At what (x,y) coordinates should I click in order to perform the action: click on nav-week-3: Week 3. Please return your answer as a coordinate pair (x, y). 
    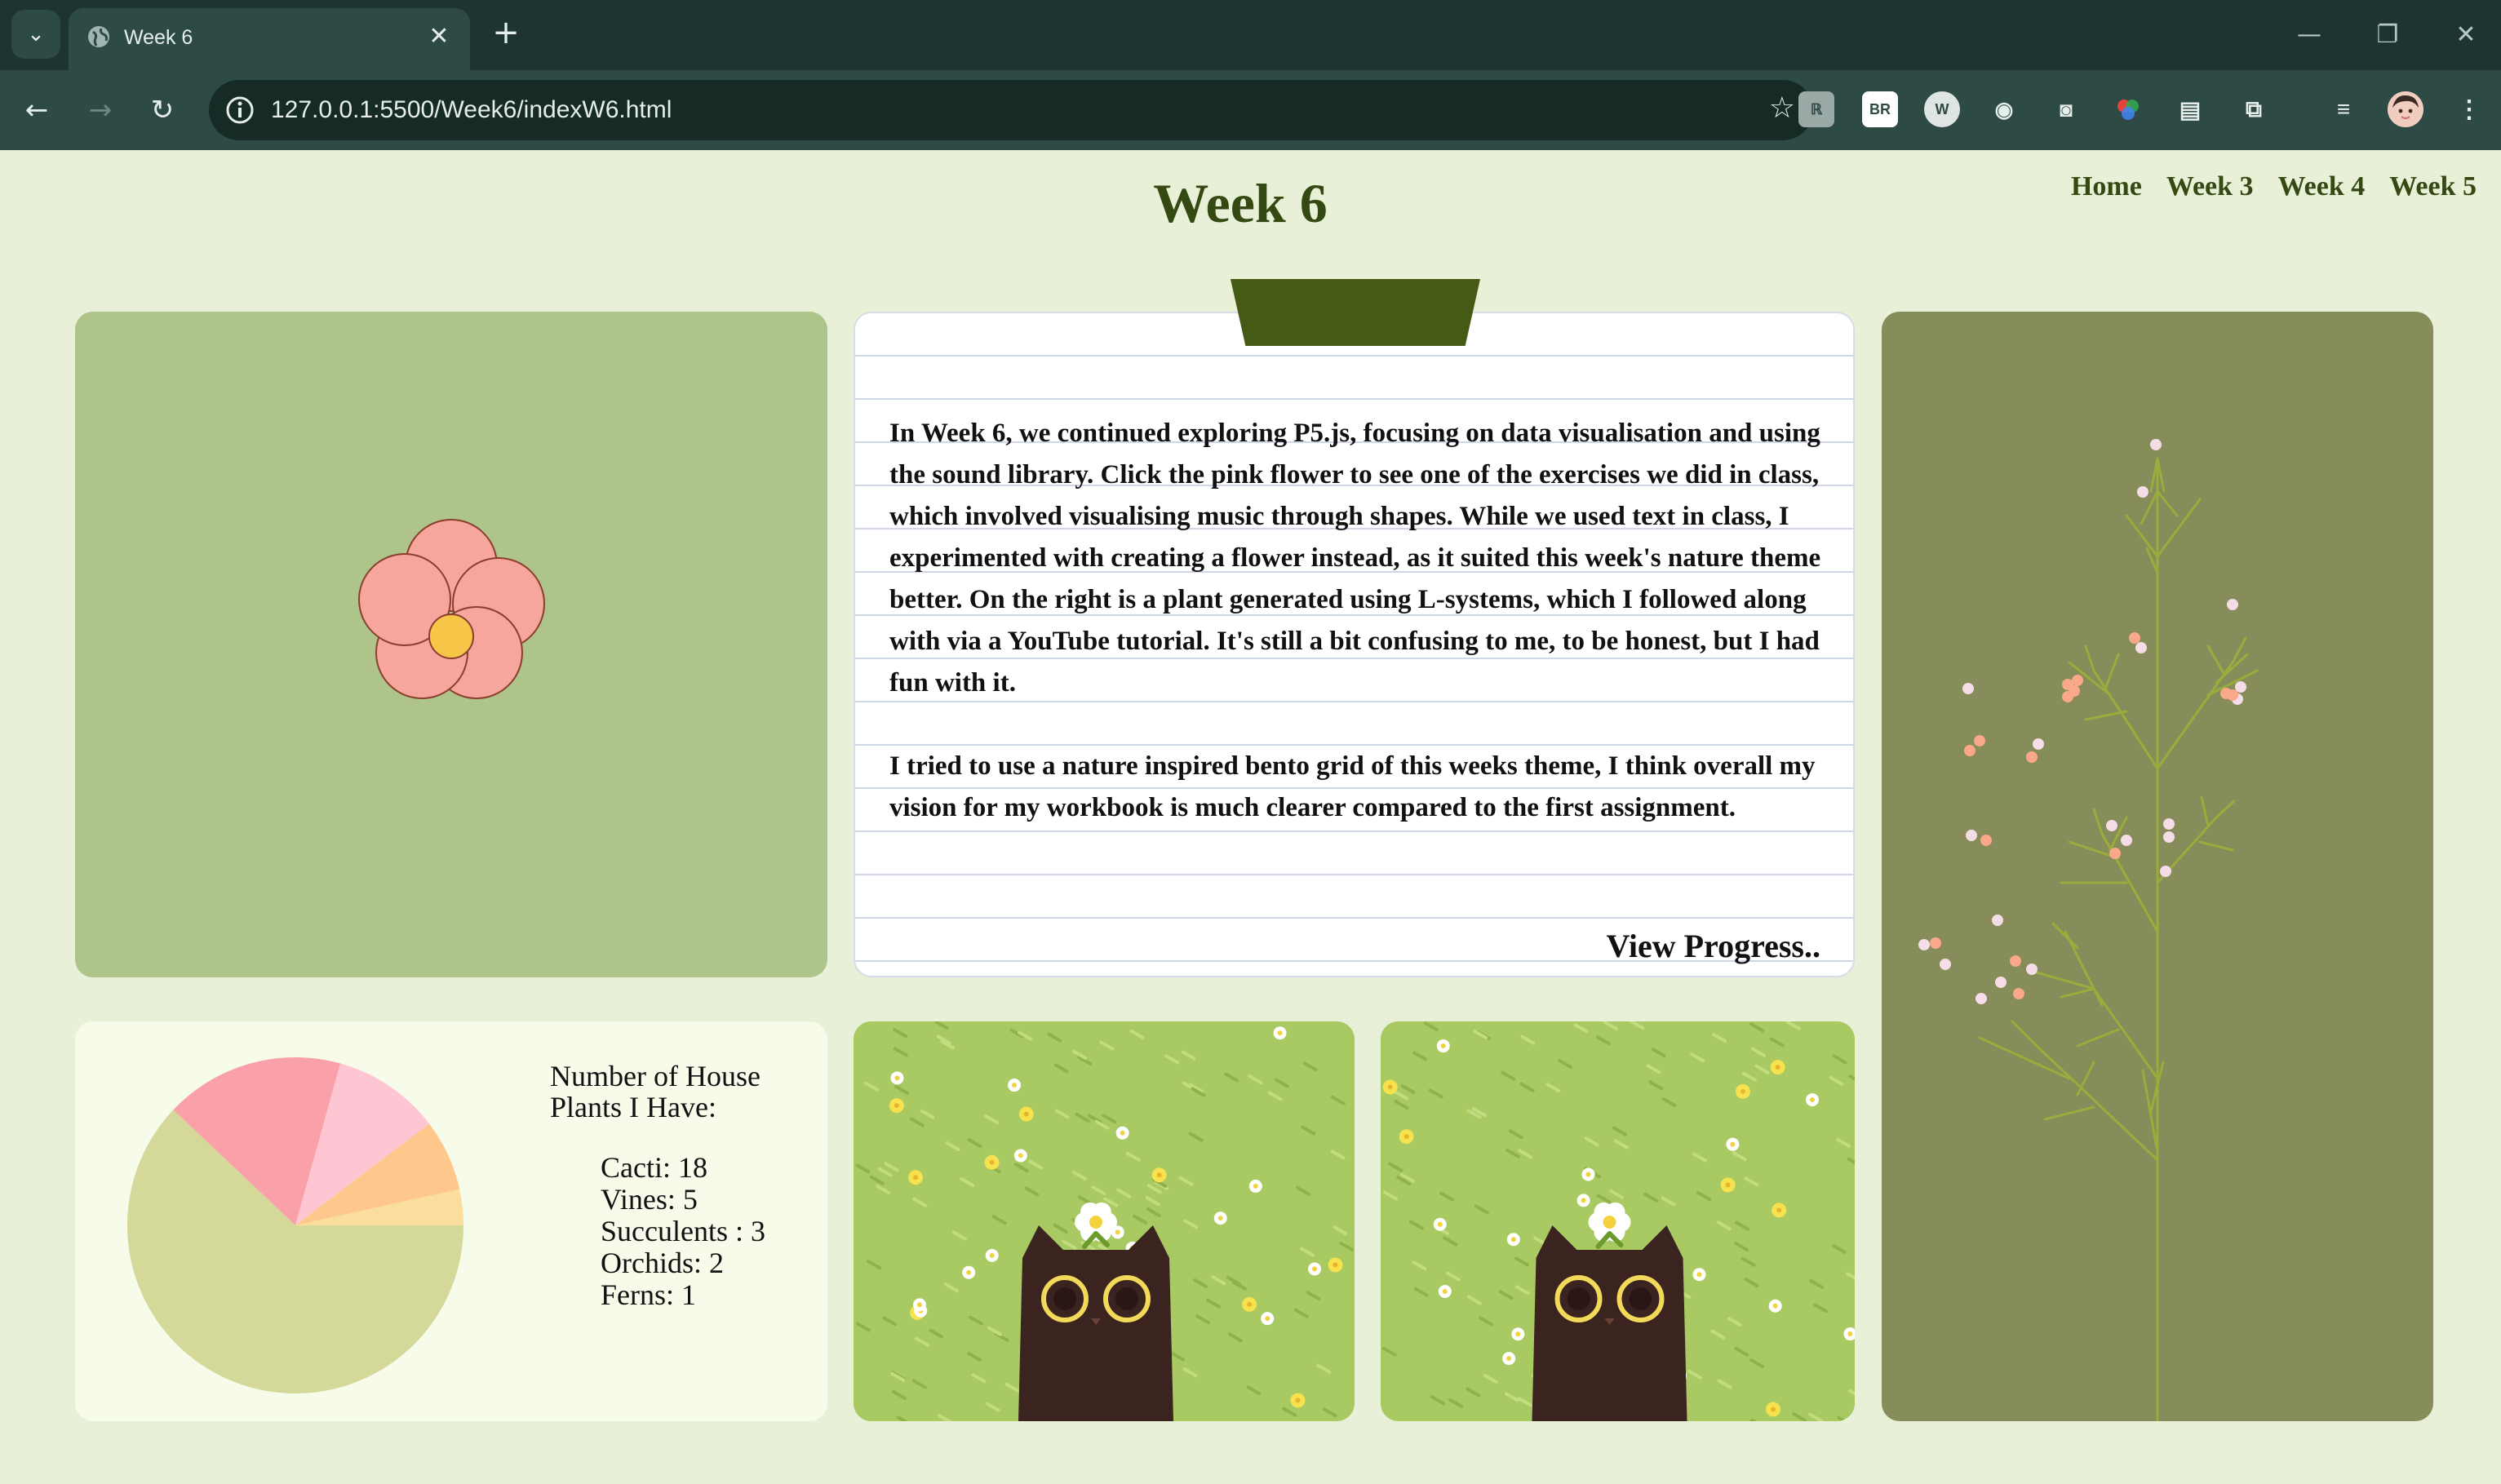
    Looking at the image, I should click on (2210, 186).